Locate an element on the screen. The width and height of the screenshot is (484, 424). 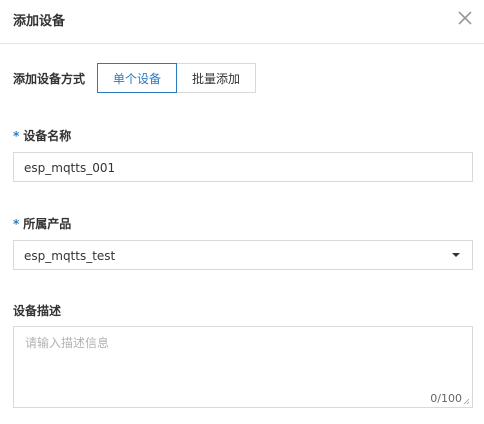
batch-add-button: 批量添加 is located at coordinates (216, 78).